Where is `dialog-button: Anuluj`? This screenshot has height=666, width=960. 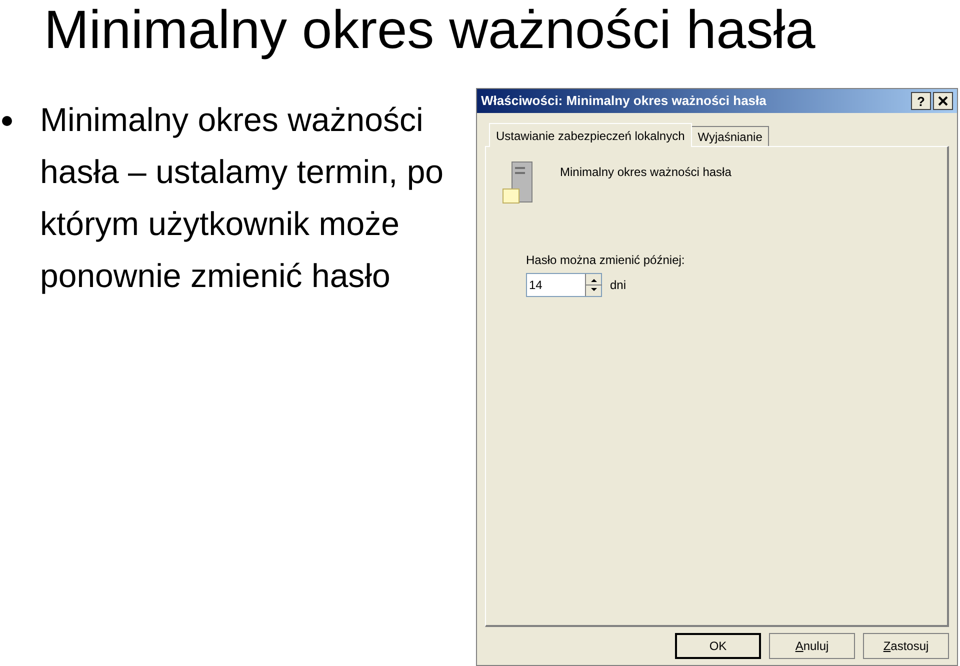
dialog-button: Anuluj is located at coordinates (812, 646).